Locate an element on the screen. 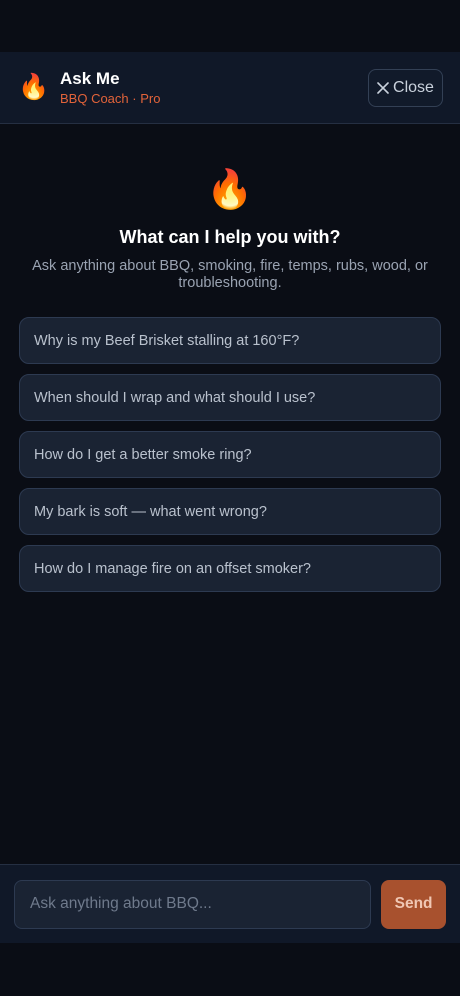 The width and height of the screenshot is (460, 996). send-button: Send is located at coordinates (413, 904).